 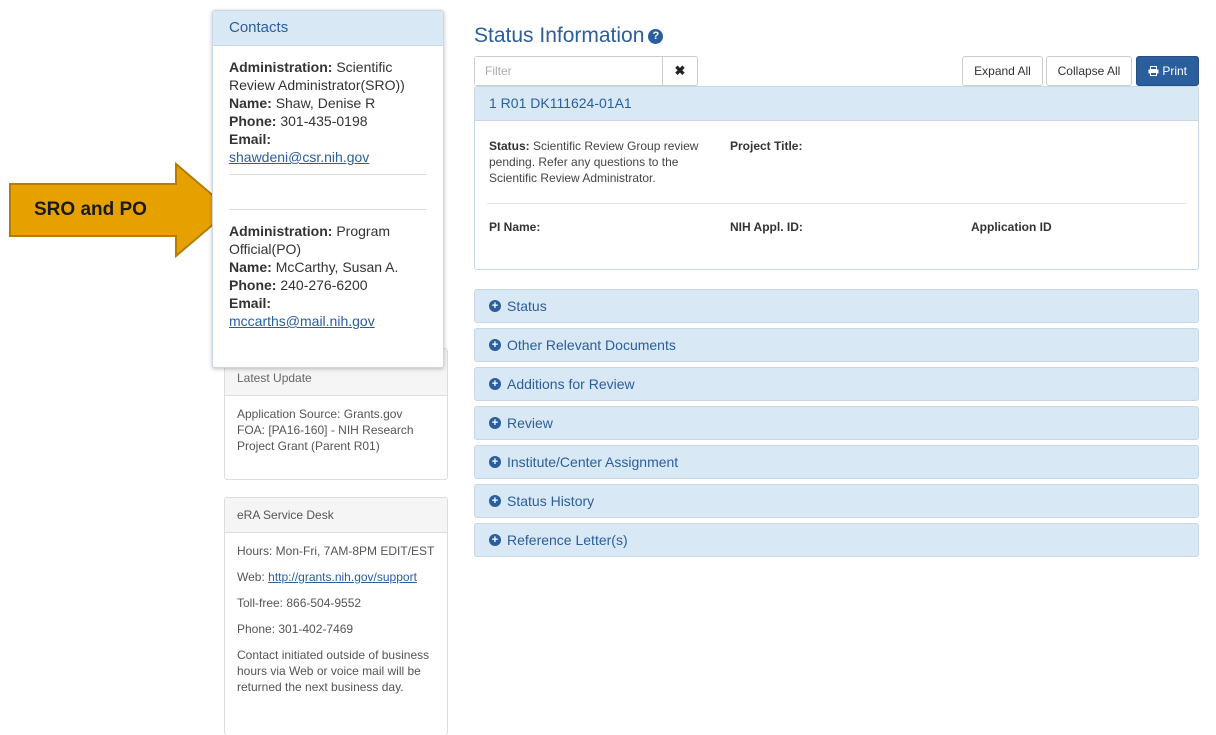 I want to click on section-status: + Status, so click(x=836, y=306).